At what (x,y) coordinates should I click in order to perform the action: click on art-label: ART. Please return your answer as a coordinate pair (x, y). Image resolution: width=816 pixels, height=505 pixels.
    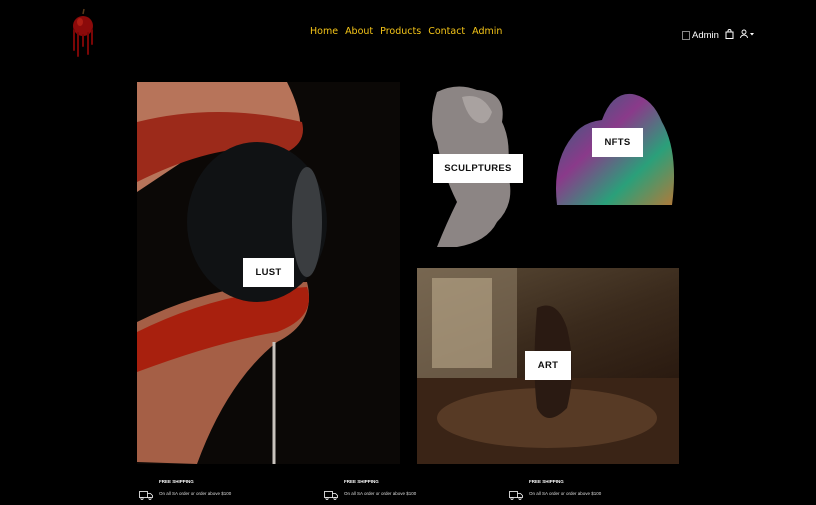
    Looking at the image, I should click on (548, 365).